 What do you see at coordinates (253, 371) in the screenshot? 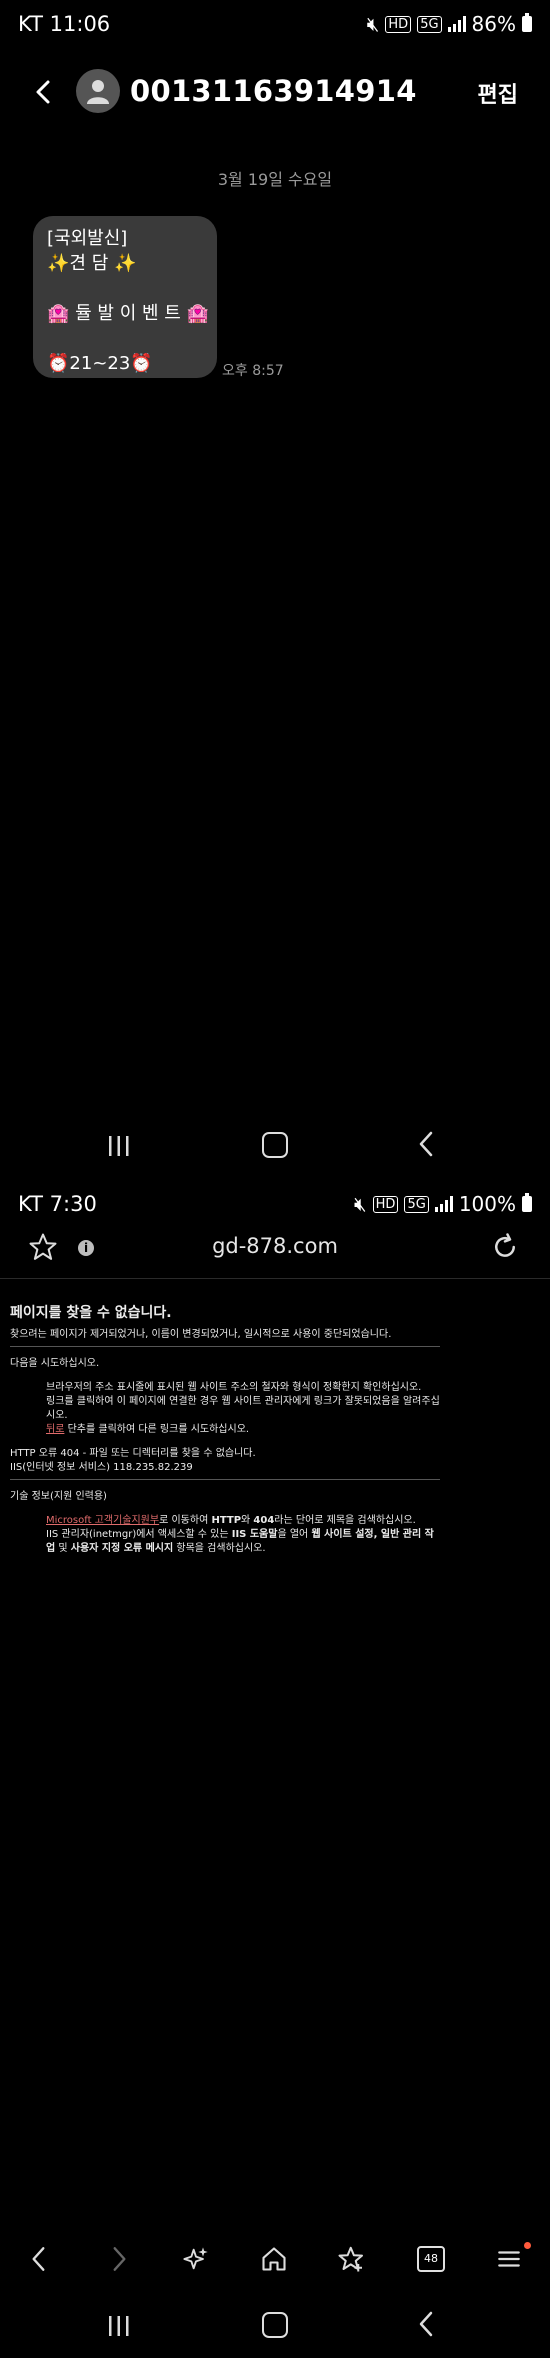
I see `message-time: 오후 8:57` at bounding box center [253, 371].